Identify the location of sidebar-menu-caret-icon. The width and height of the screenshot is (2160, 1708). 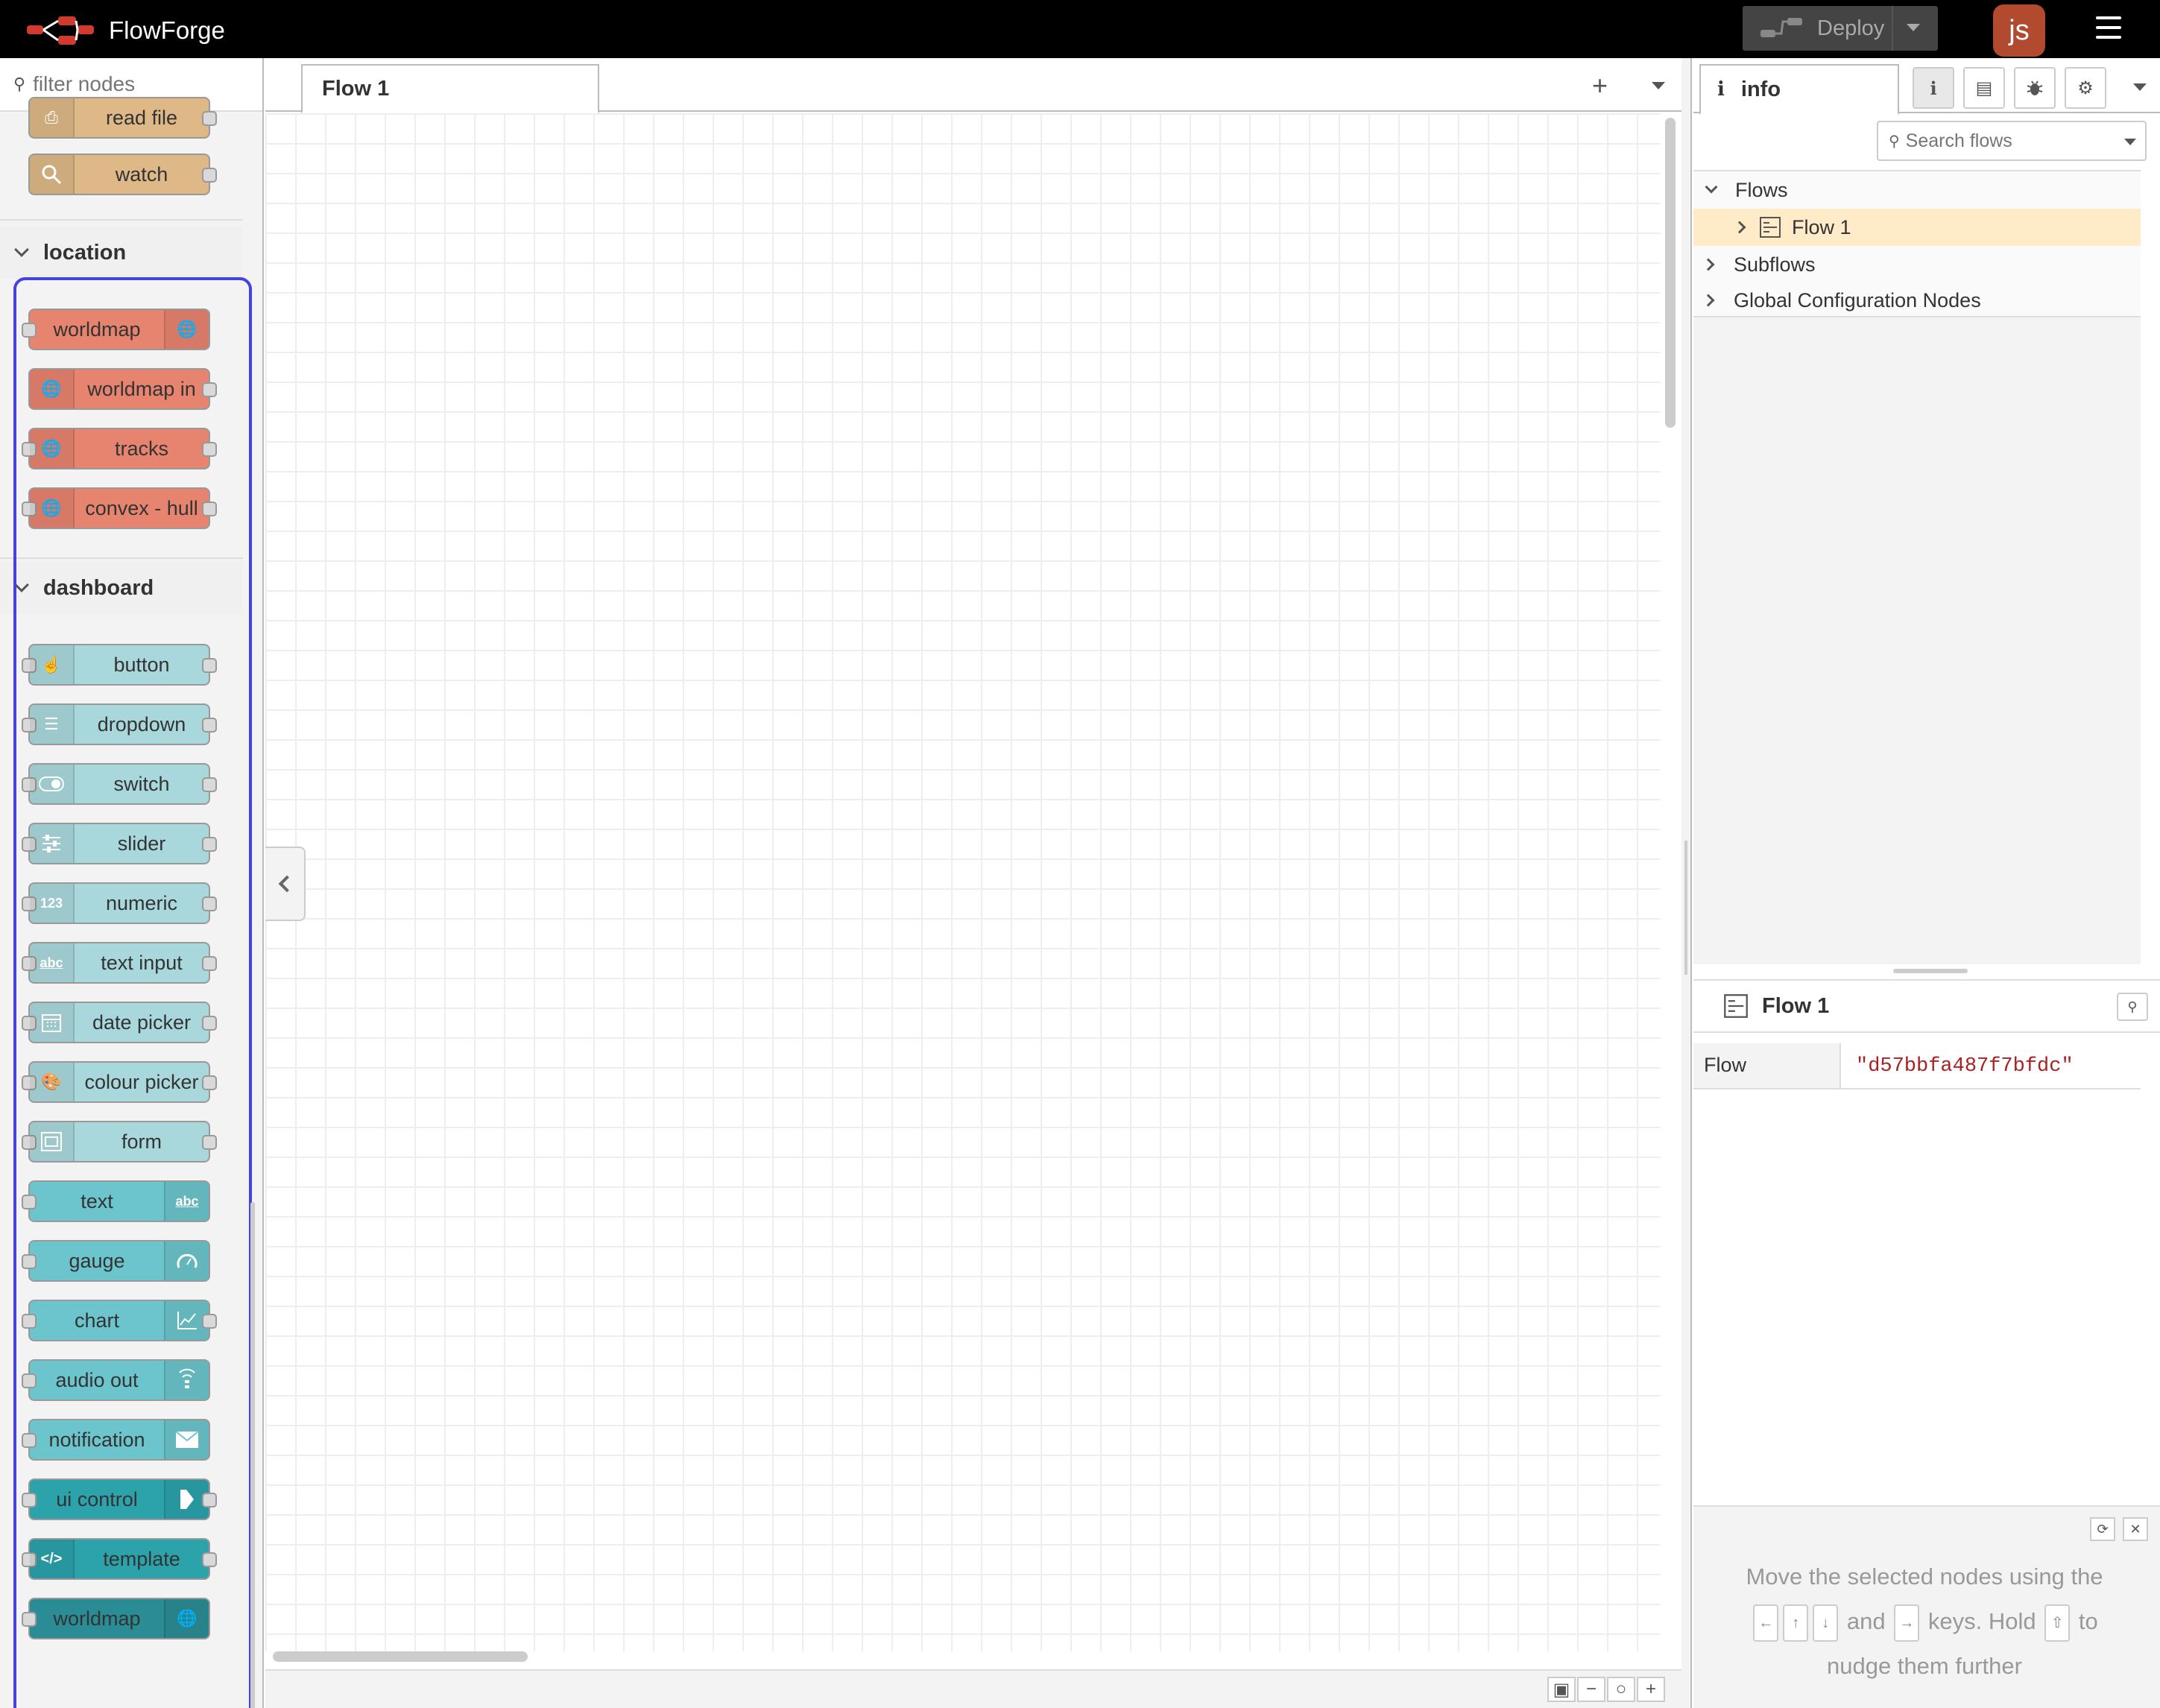
(2140, 87).